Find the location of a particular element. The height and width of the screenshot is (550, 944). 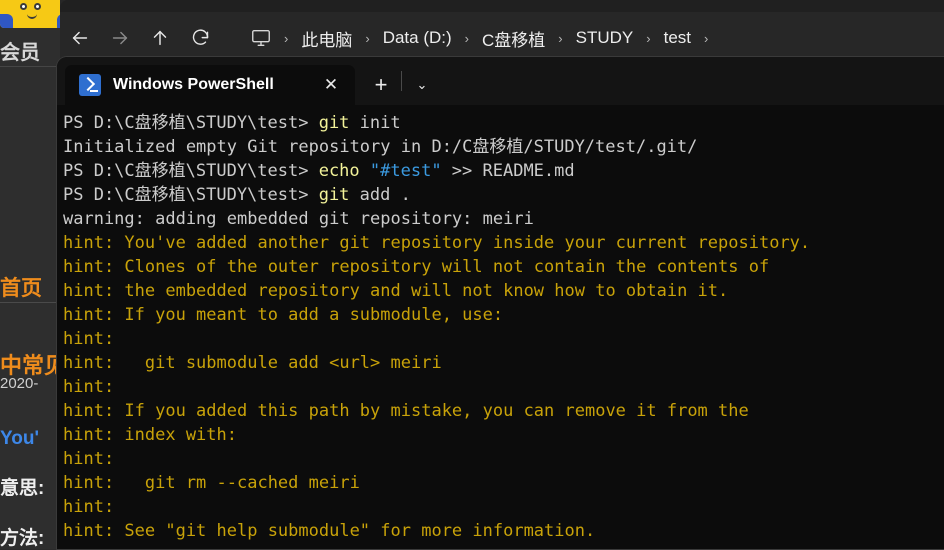

terminal-line: PS D:\C盘移植\STUDY\test> git init is located at coordinates (503, 123).